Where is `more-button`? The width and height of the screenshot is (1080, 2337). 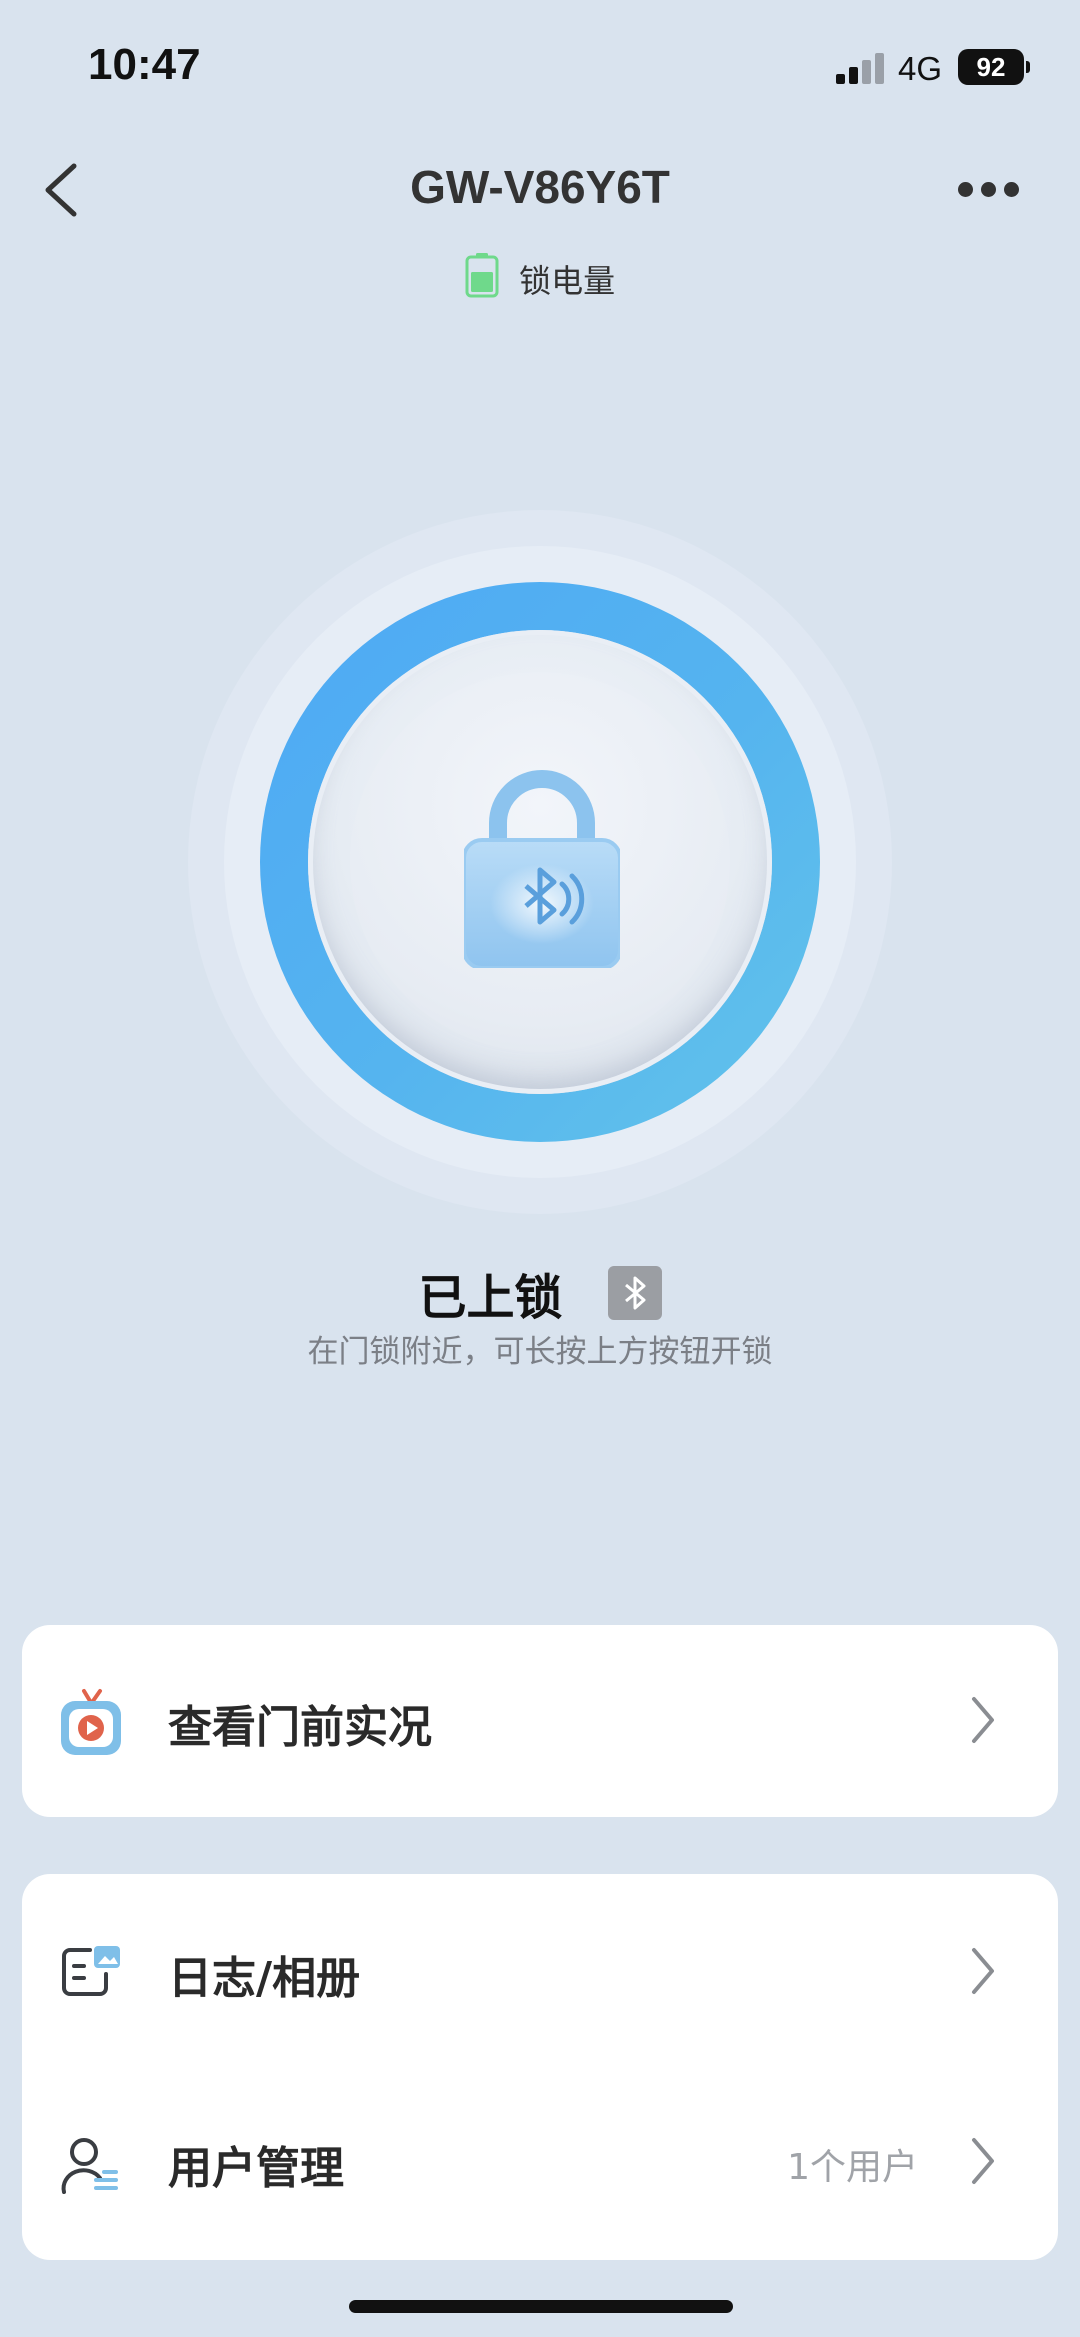
more-button is located at coordinates (989, 190).